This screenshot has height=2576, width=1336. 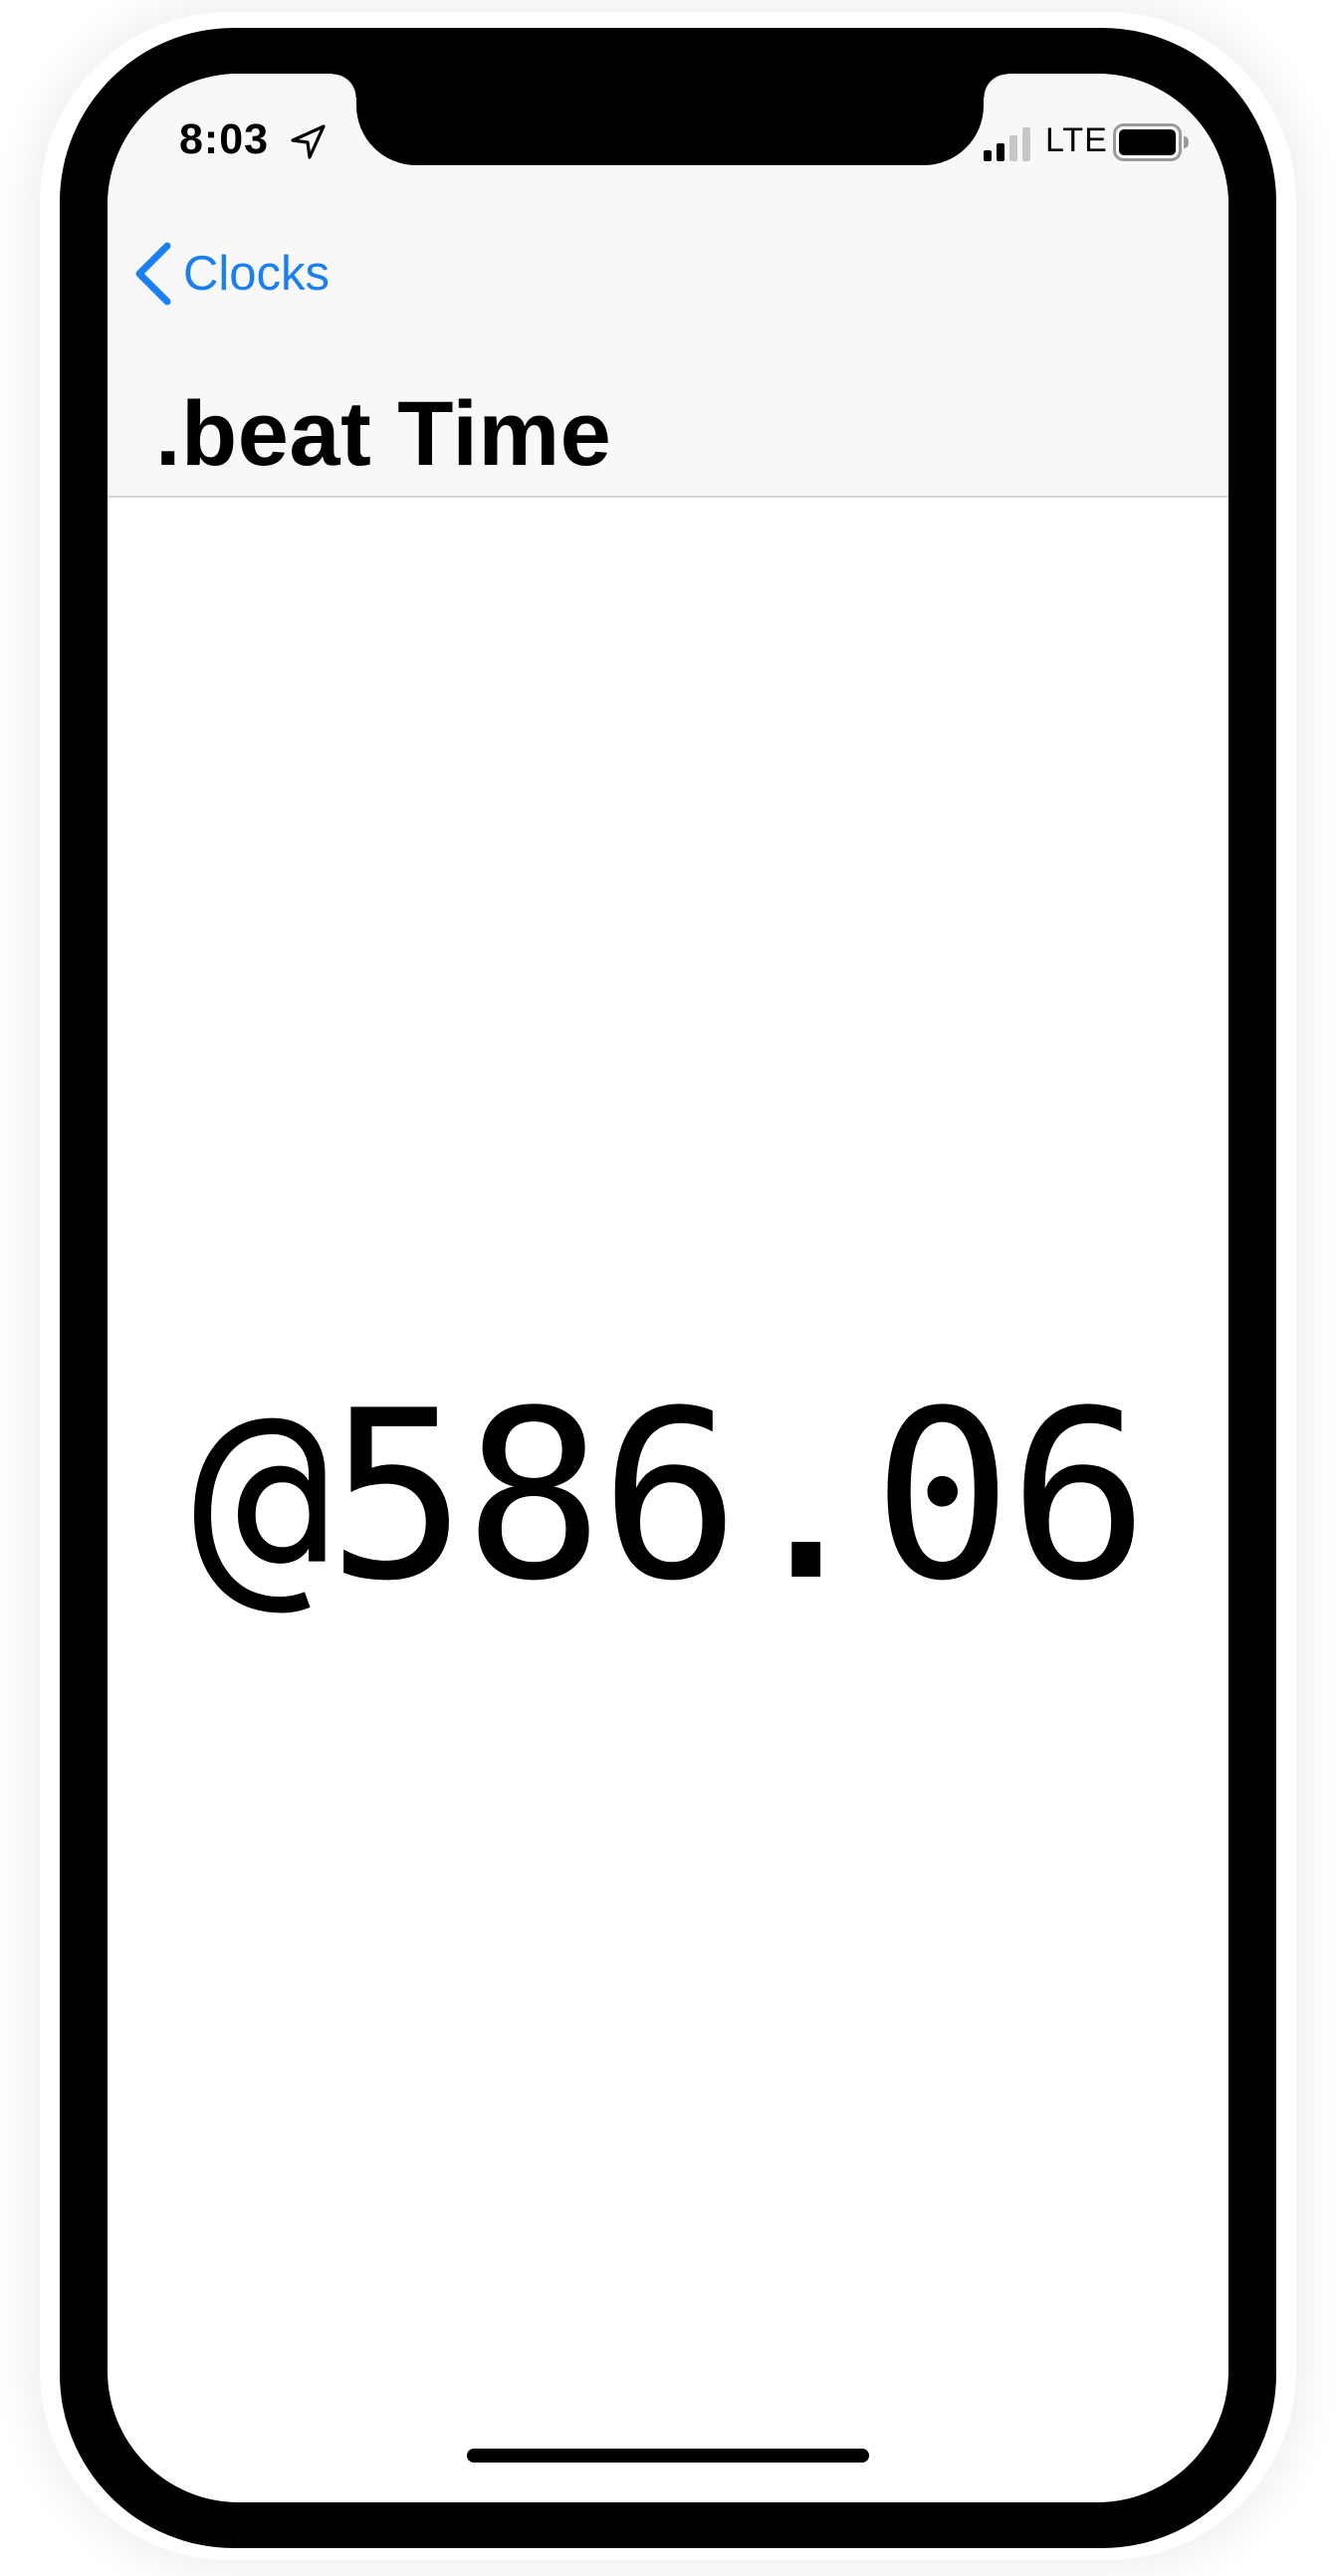 I want to click on network-type: LTE, so click(x=1076, y=140).